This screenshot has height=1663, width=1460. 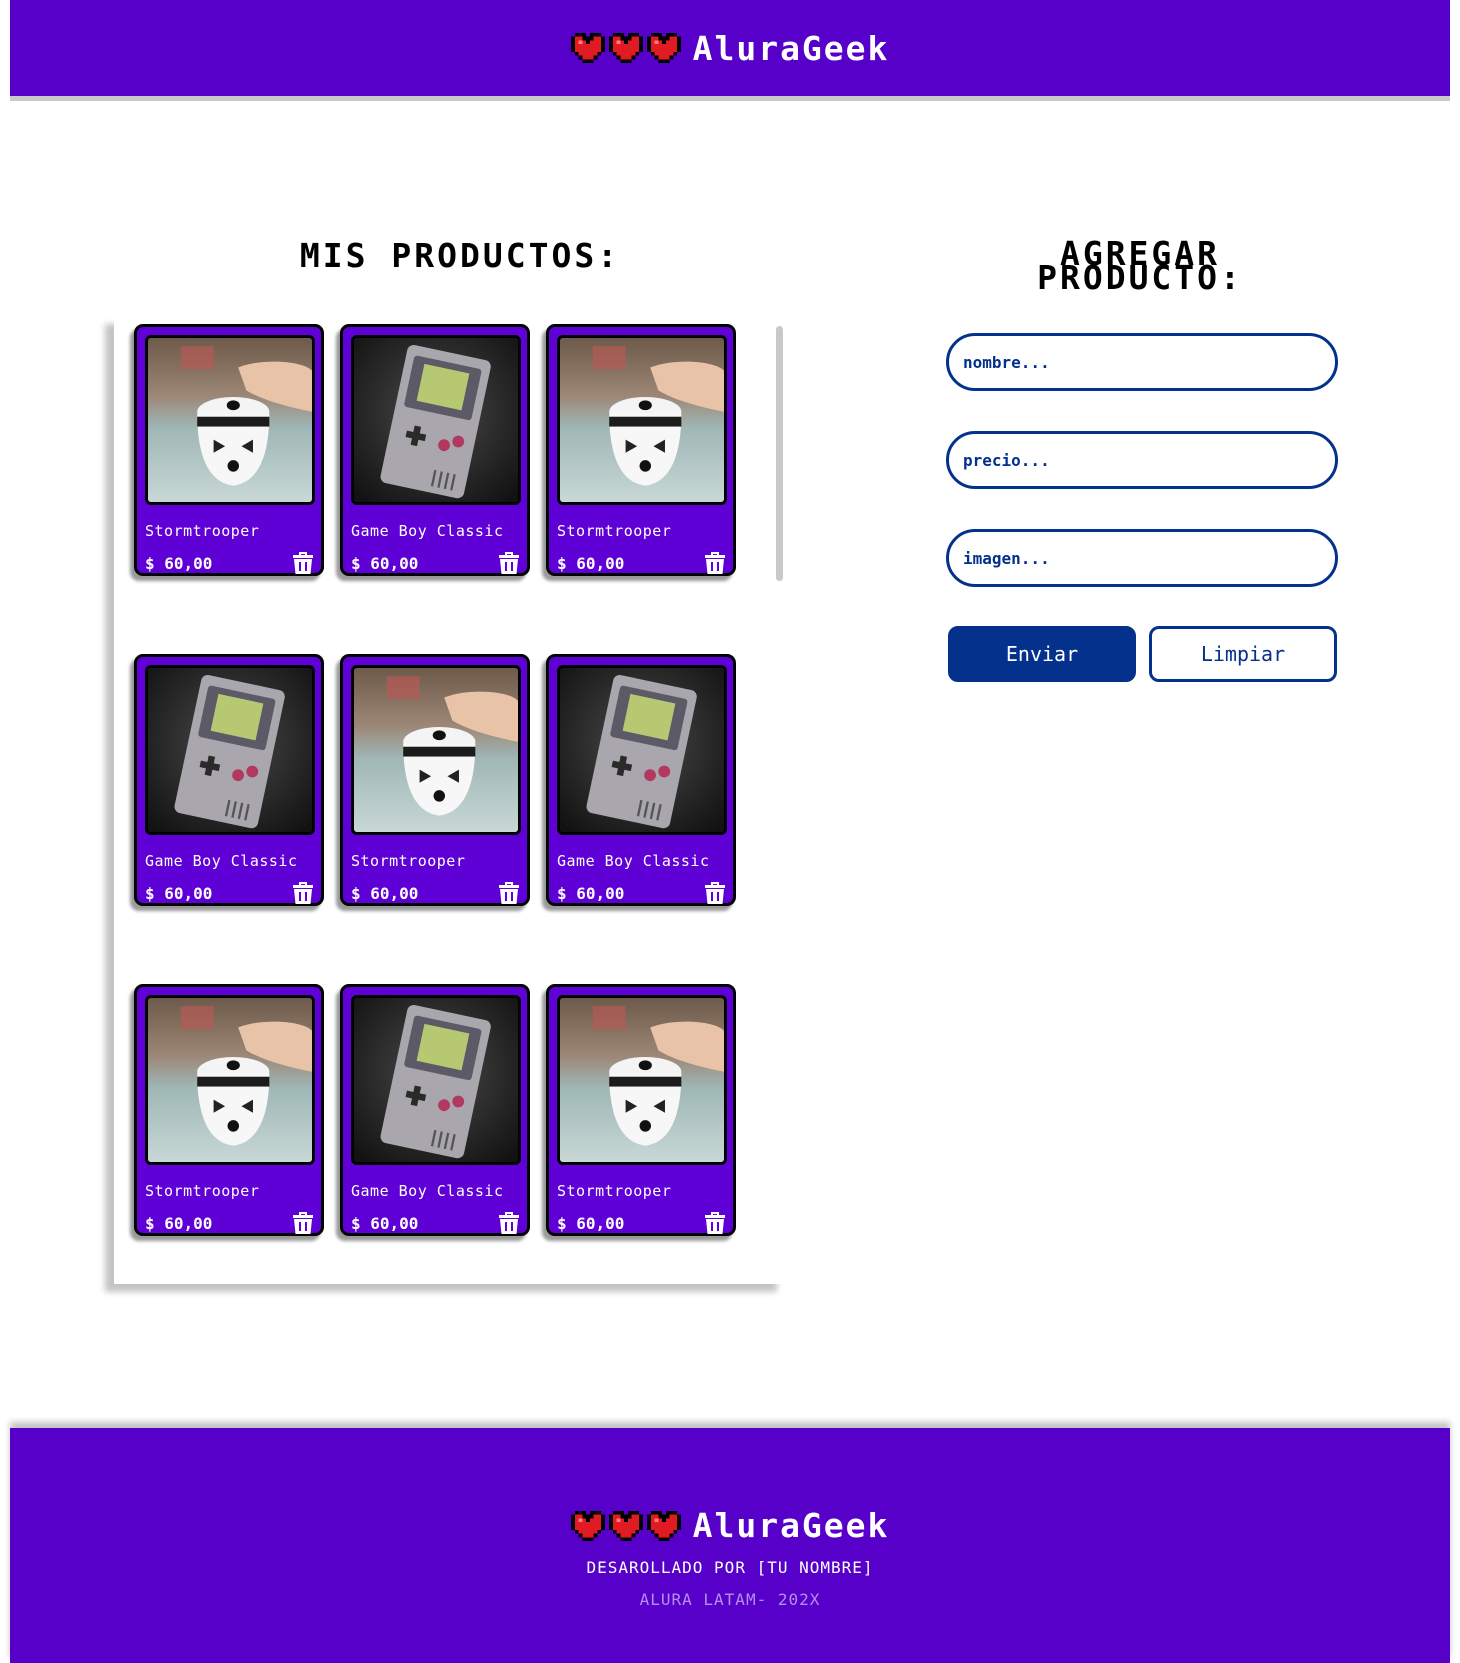 I want to click on name-field, so click(x=1142, y=362).